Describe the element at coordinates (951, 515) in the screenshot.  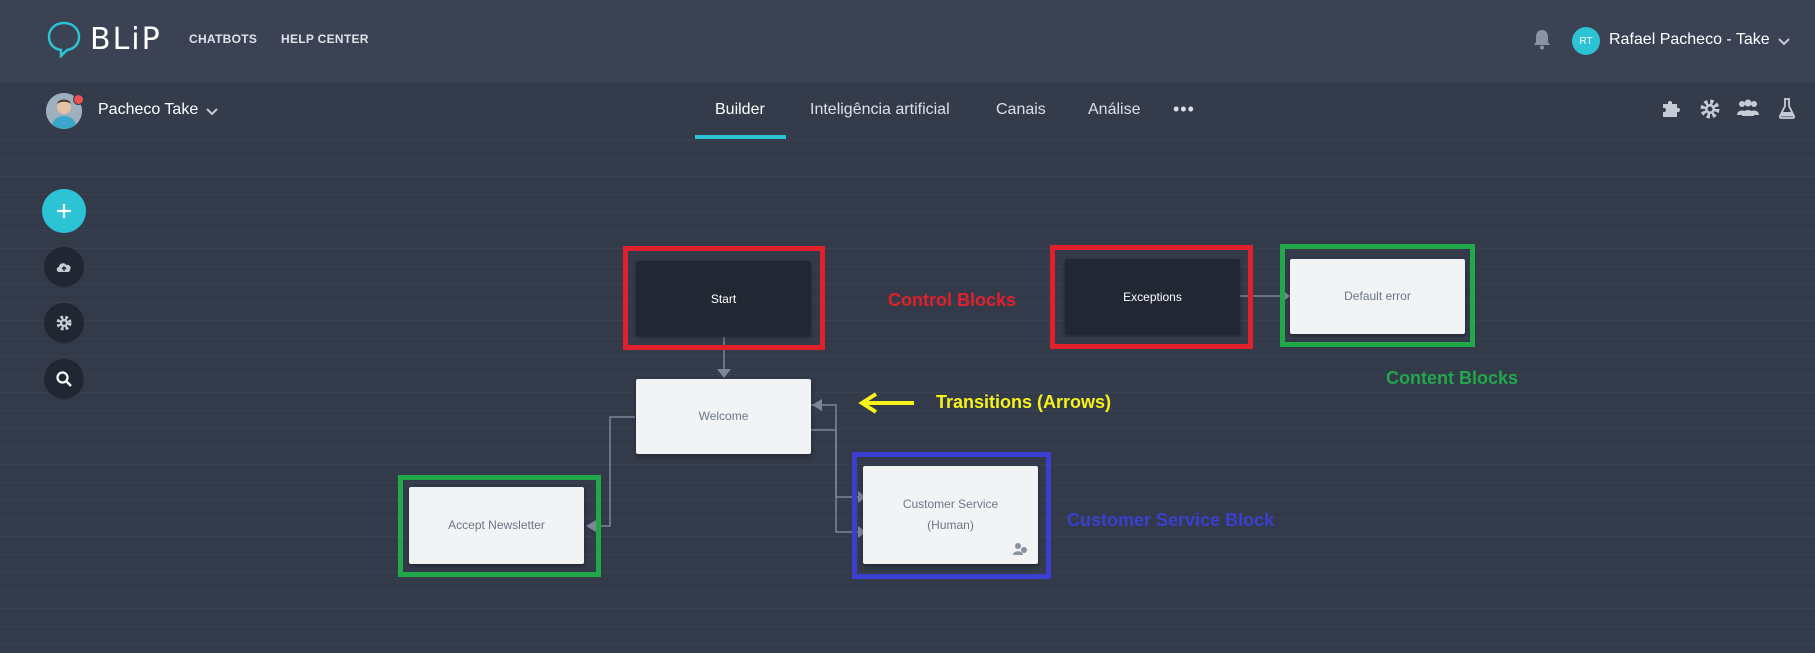
I see `customer-service-highlight` at that location.